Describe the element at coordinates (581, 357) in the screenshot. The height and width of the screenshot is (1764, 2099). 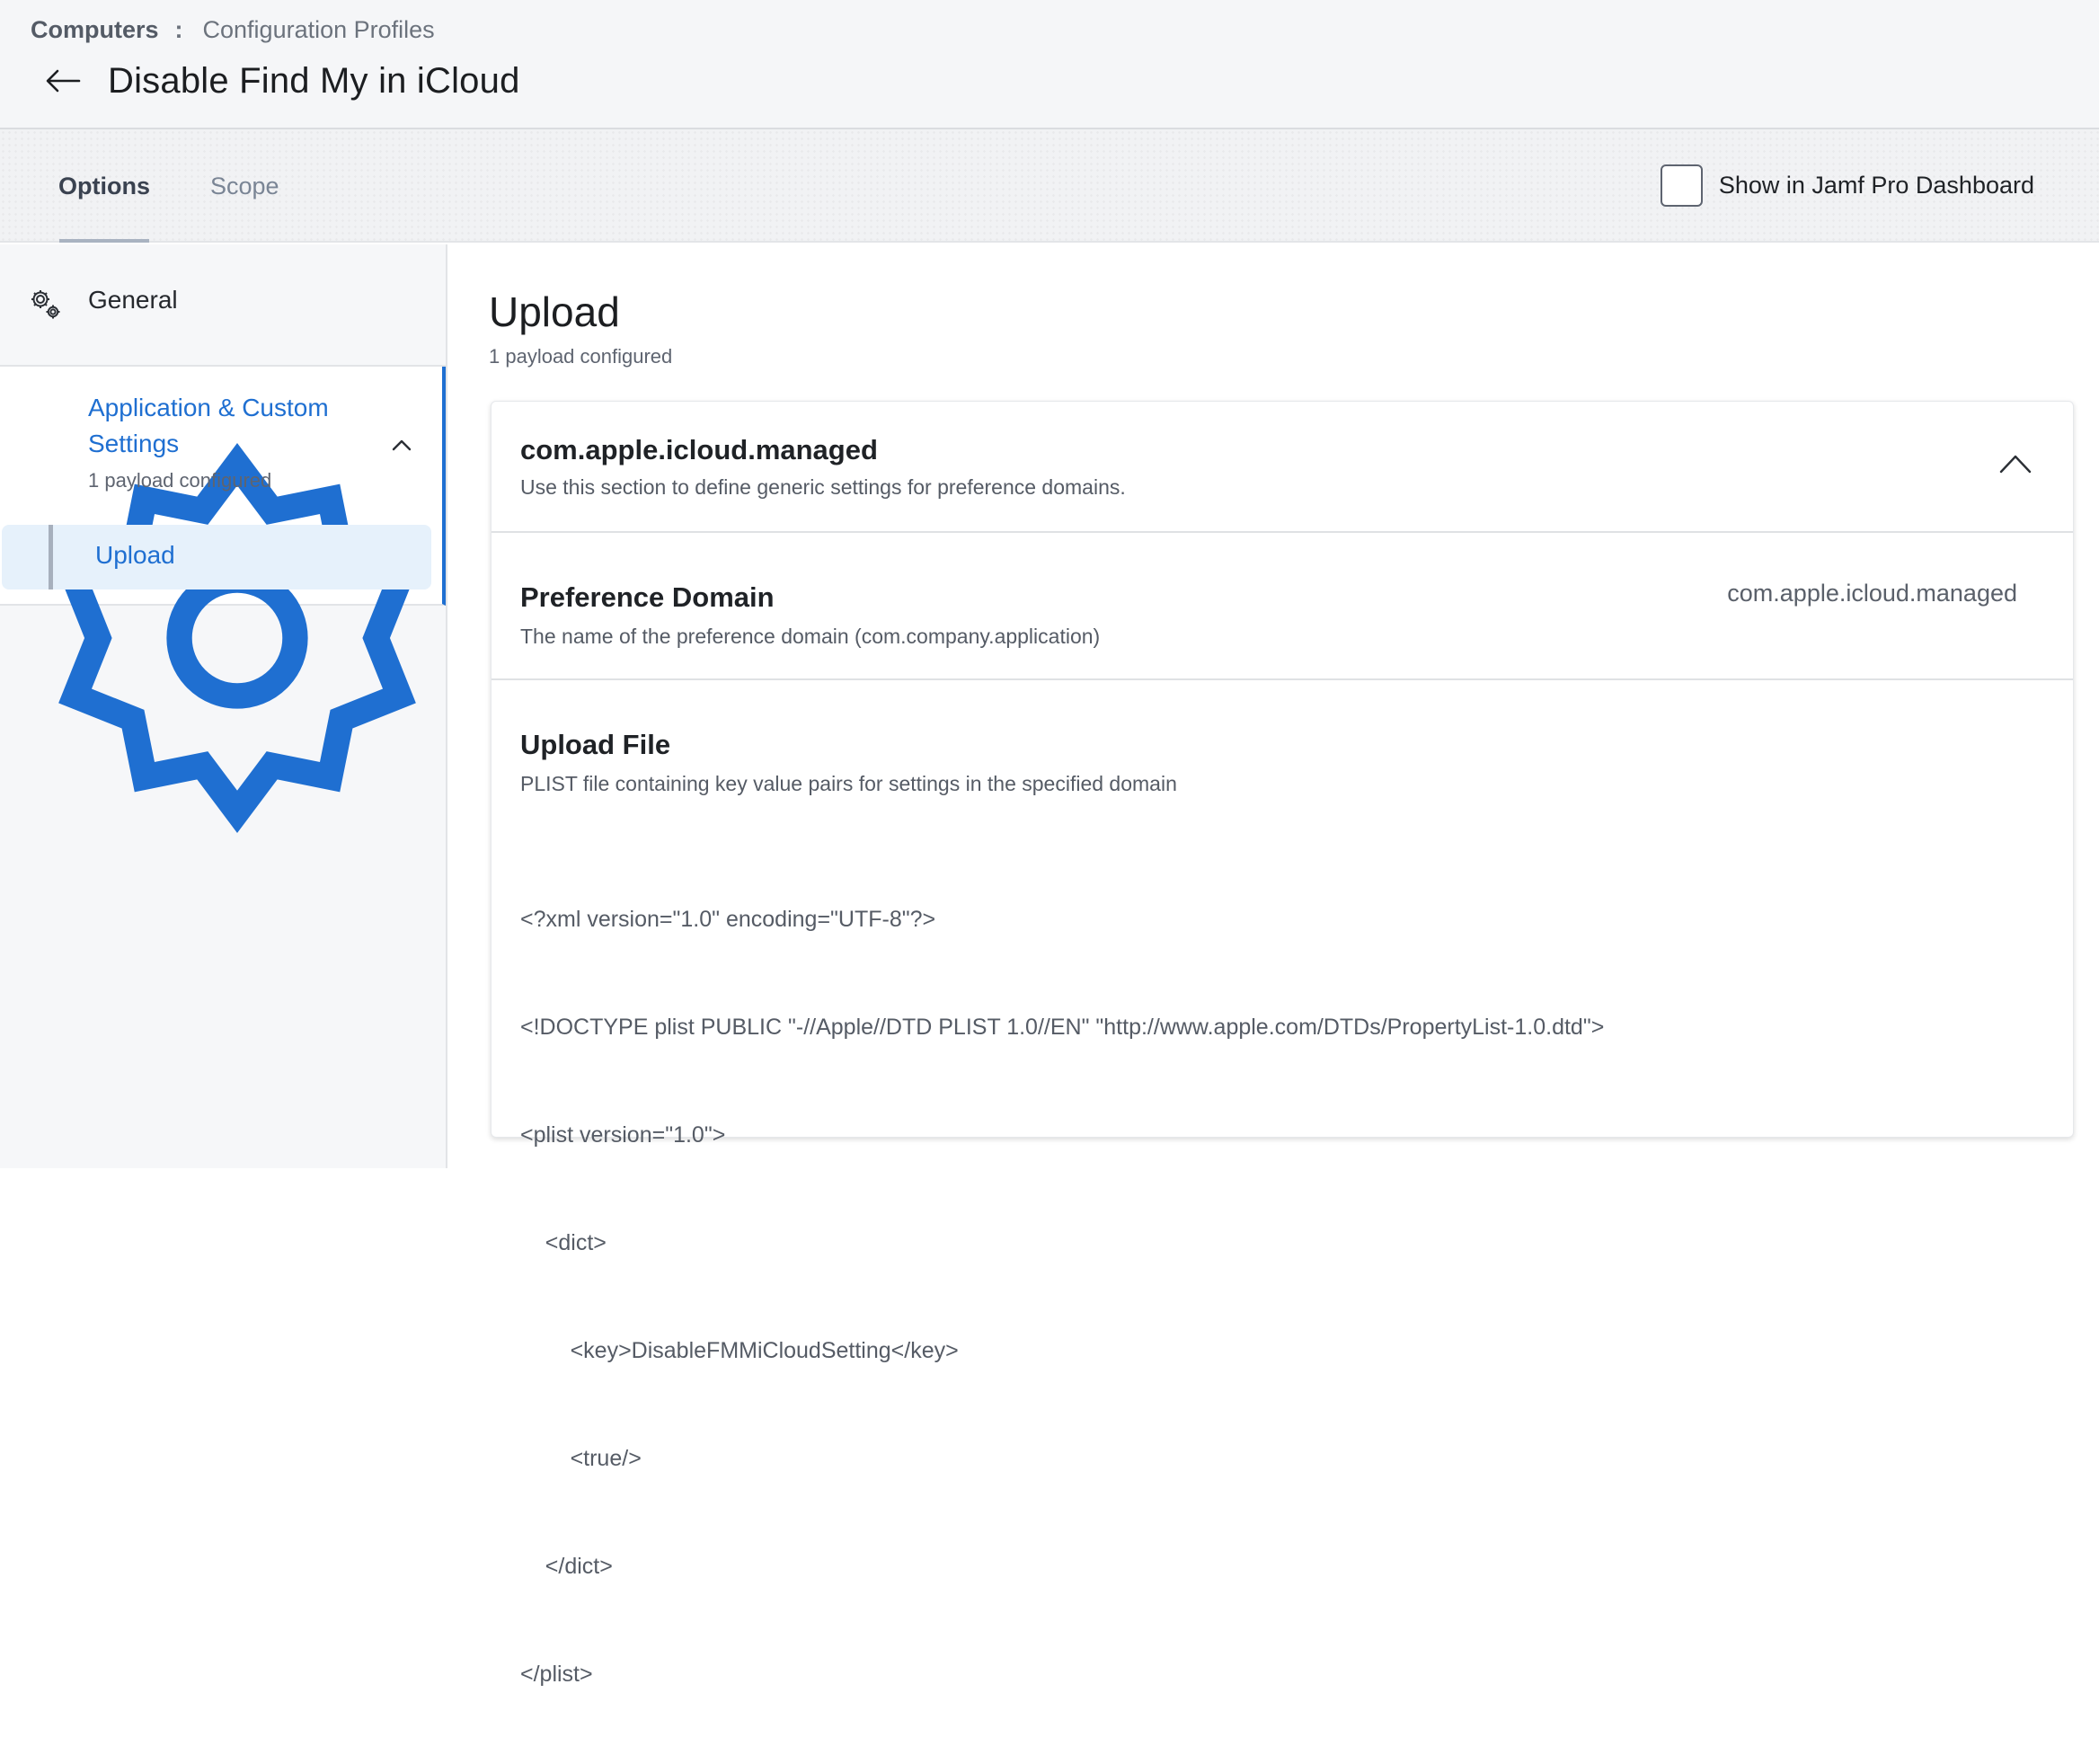
I see `section-subtitle: 1 payload configured` at that location.